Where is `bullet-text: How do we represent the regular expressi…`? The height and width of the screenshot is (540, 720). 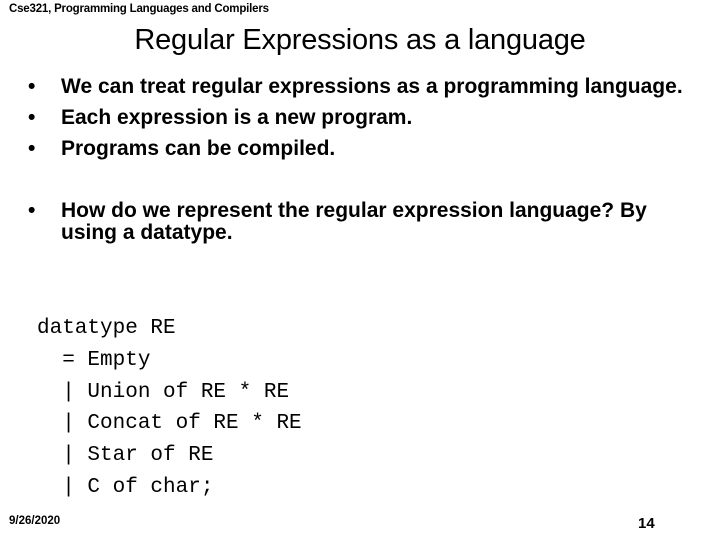 bullet-text: How do we represent the regular expressi… is located at coordinates (354, 221).